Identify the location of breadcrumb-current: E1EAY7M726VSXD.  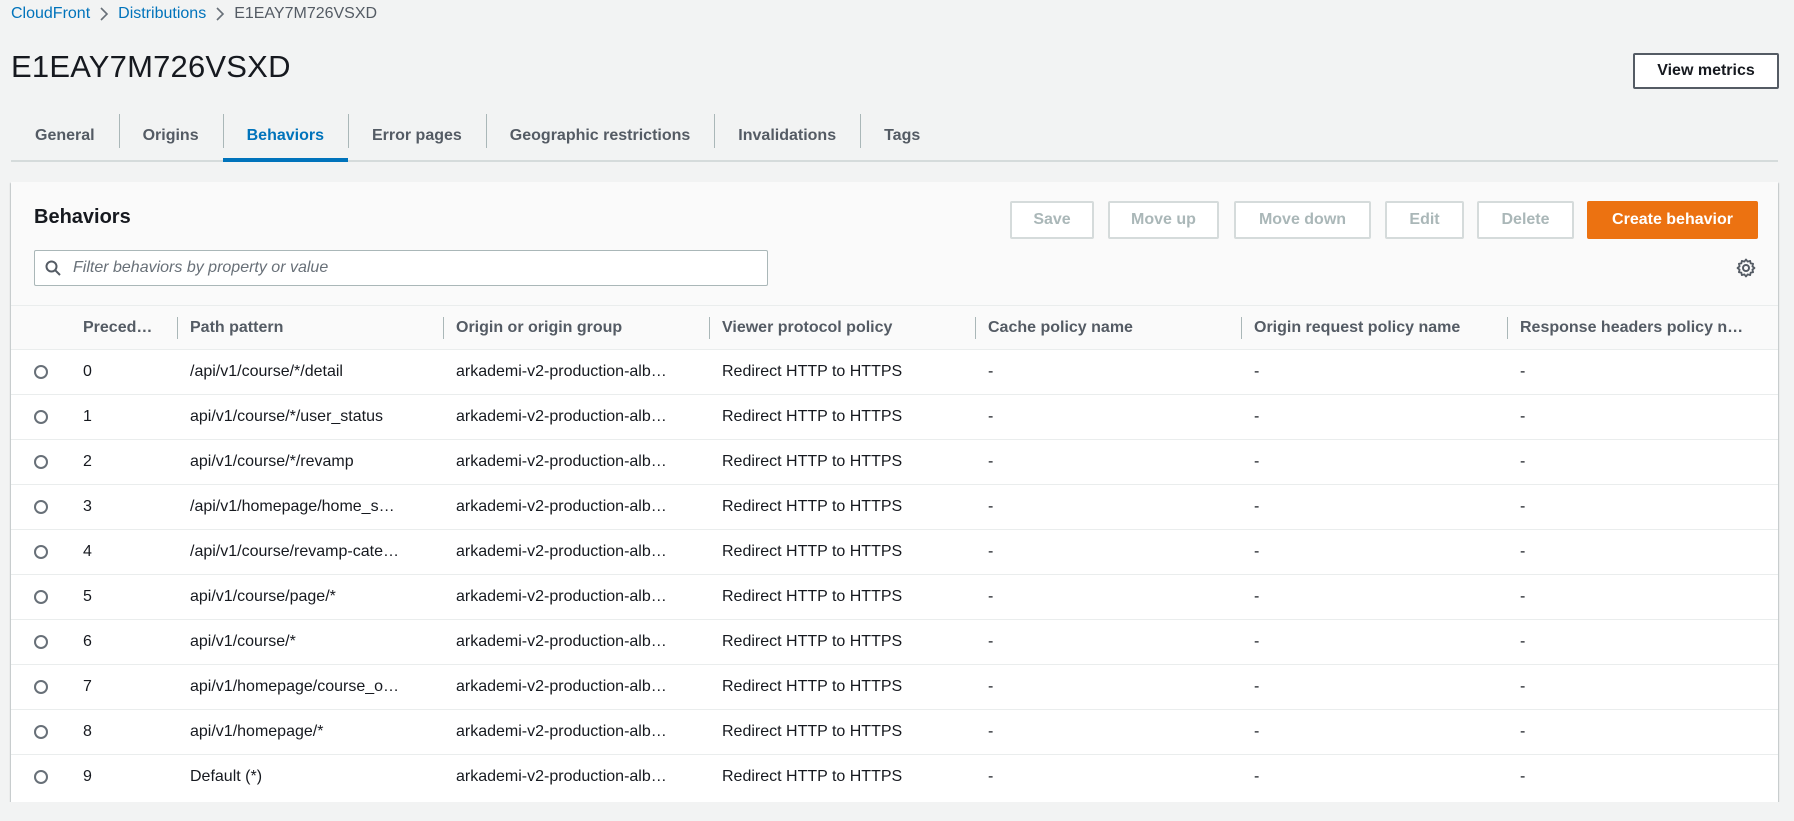
(306, 13).